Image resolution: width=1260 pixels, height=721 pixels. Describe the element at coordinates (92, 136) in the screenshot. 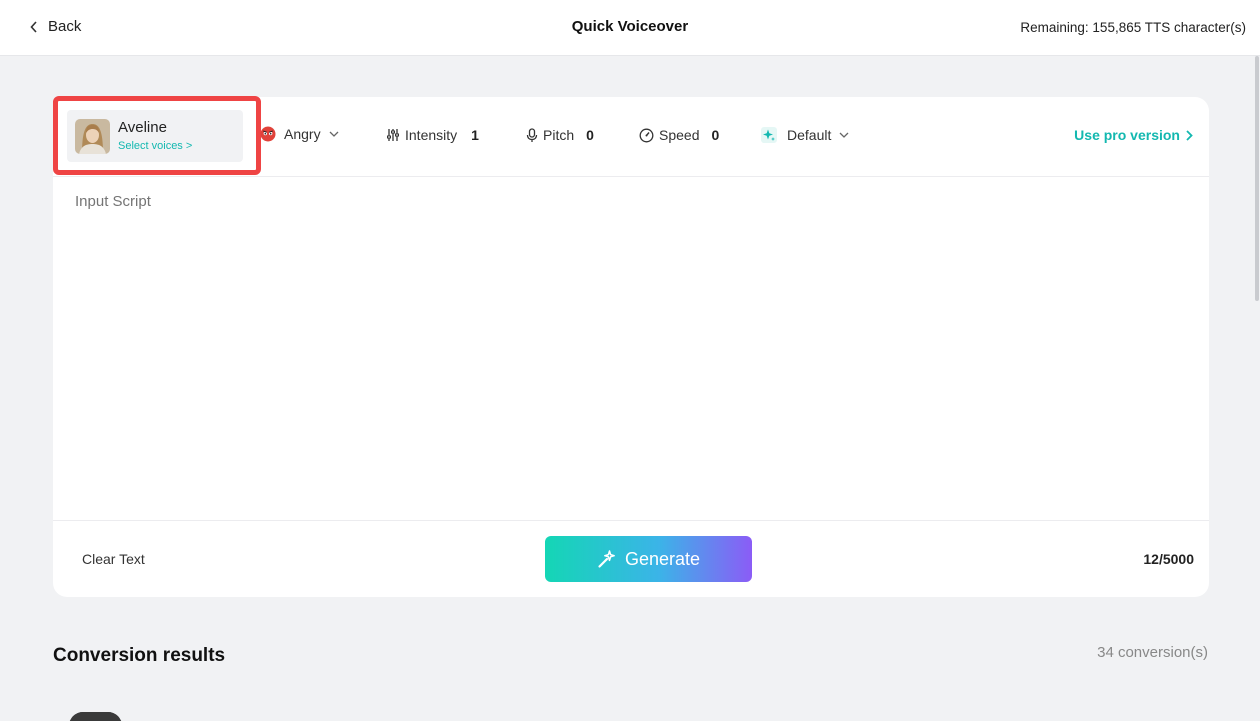

I see `voice-avatar` at that location.